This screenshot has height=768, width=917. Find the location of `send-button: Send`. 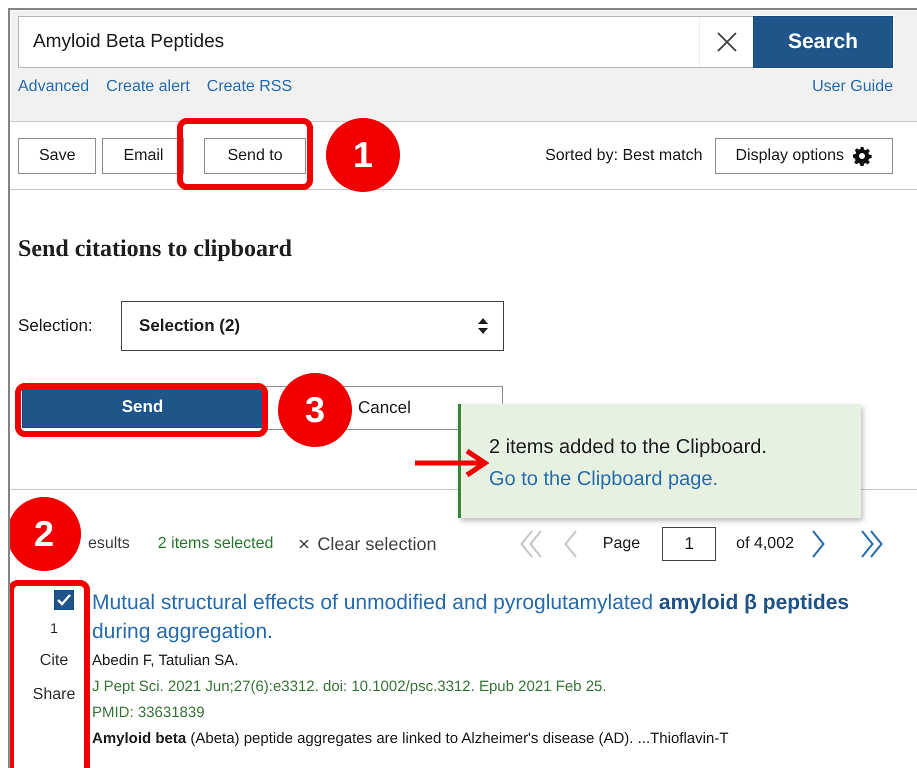

send-button: Send is located at coordinates (142, 407).